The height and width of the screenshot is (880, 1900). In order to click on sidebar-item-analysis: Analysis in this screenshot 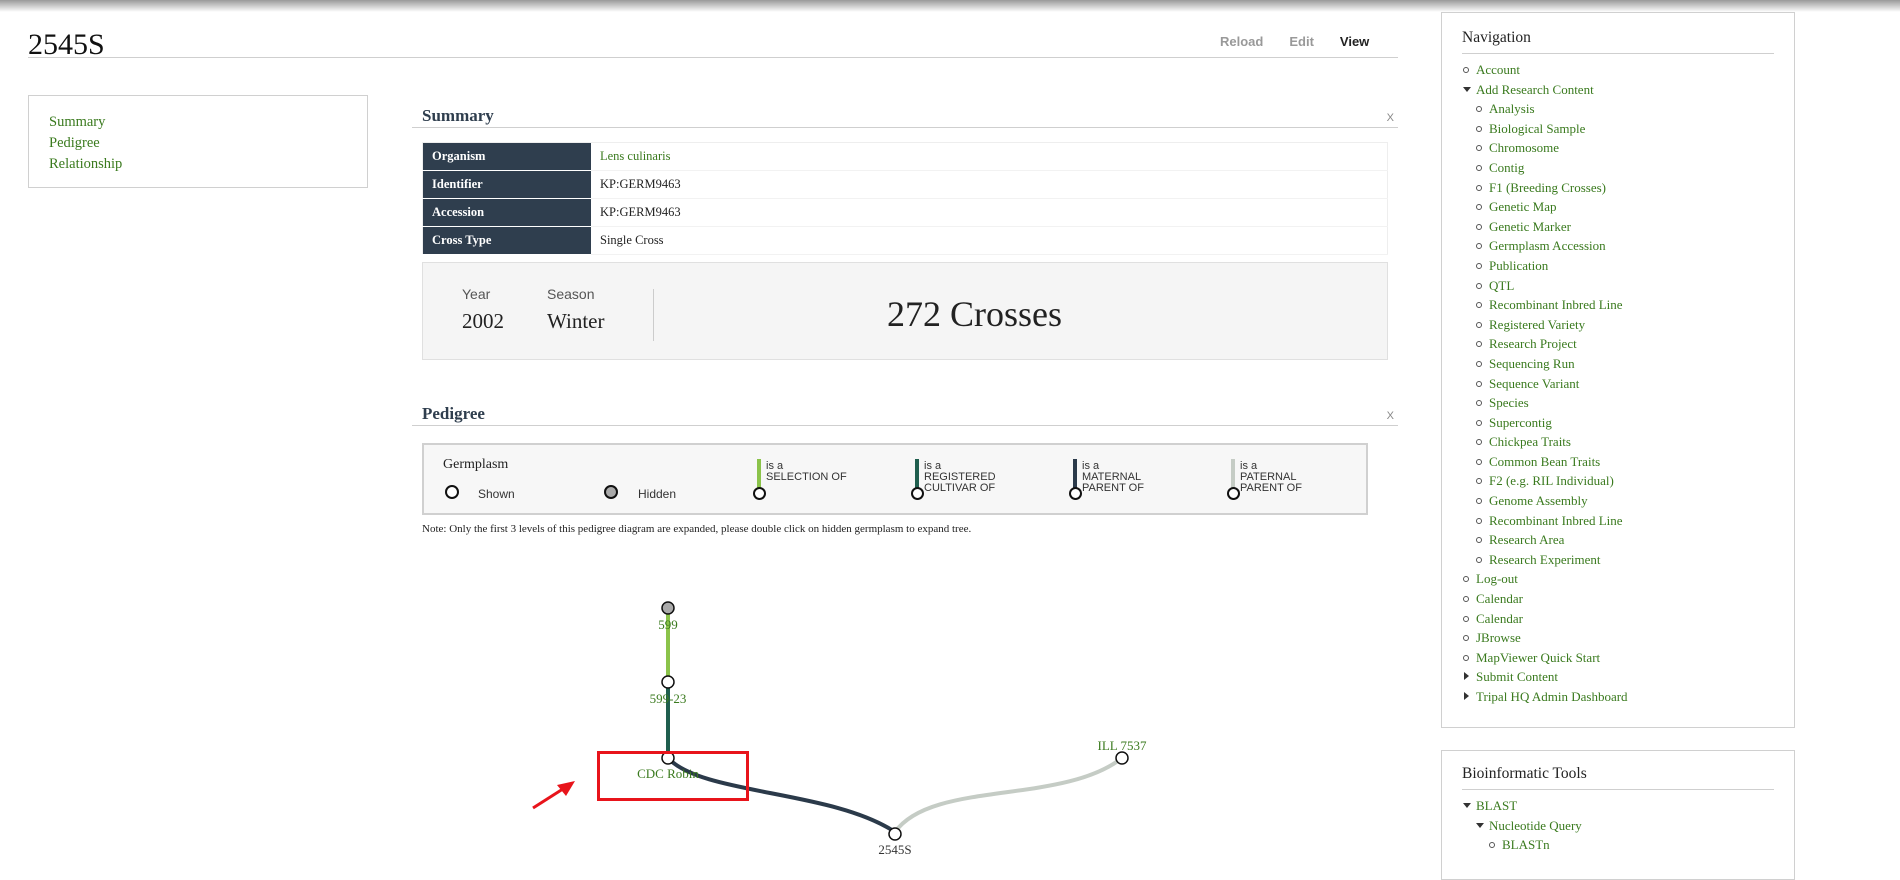, I will do `click(1618, 109)`.